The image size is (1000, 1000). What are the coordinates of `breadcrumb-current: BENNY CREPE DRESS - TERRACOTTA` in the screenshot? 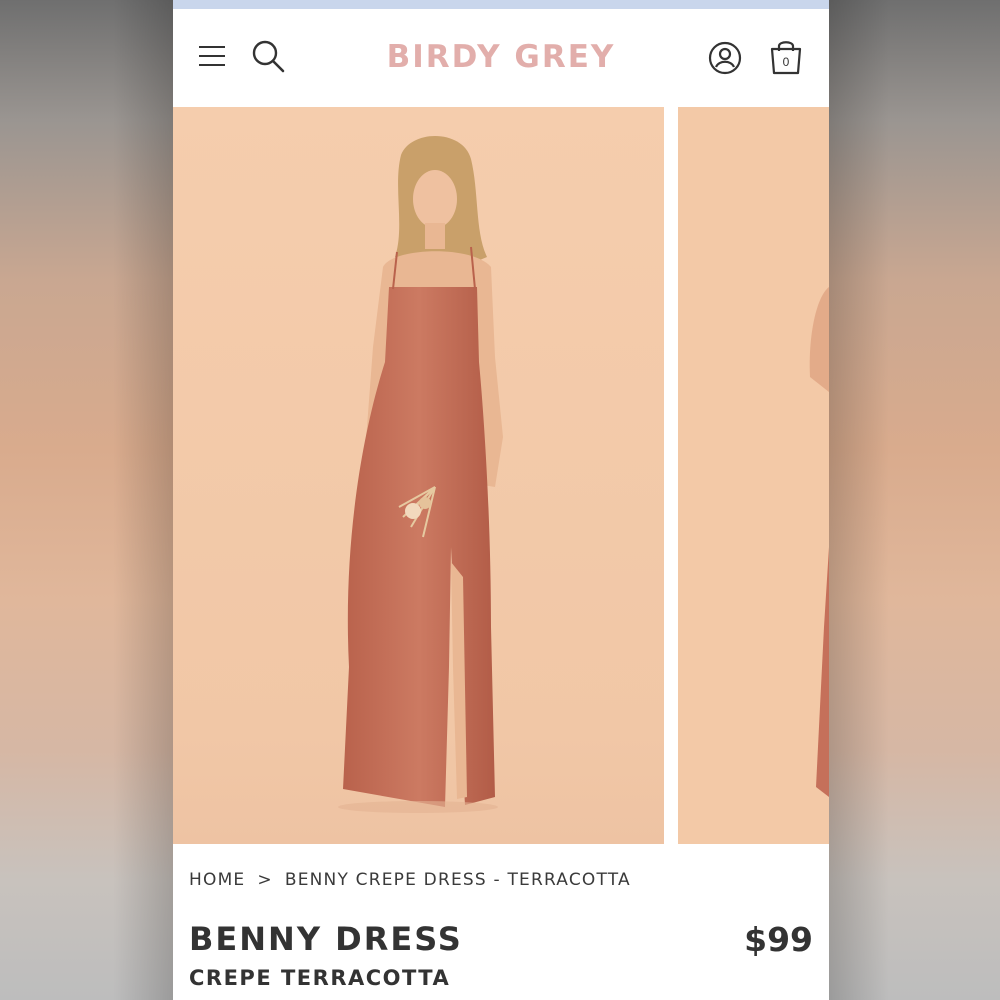 It's located at (457, 880).